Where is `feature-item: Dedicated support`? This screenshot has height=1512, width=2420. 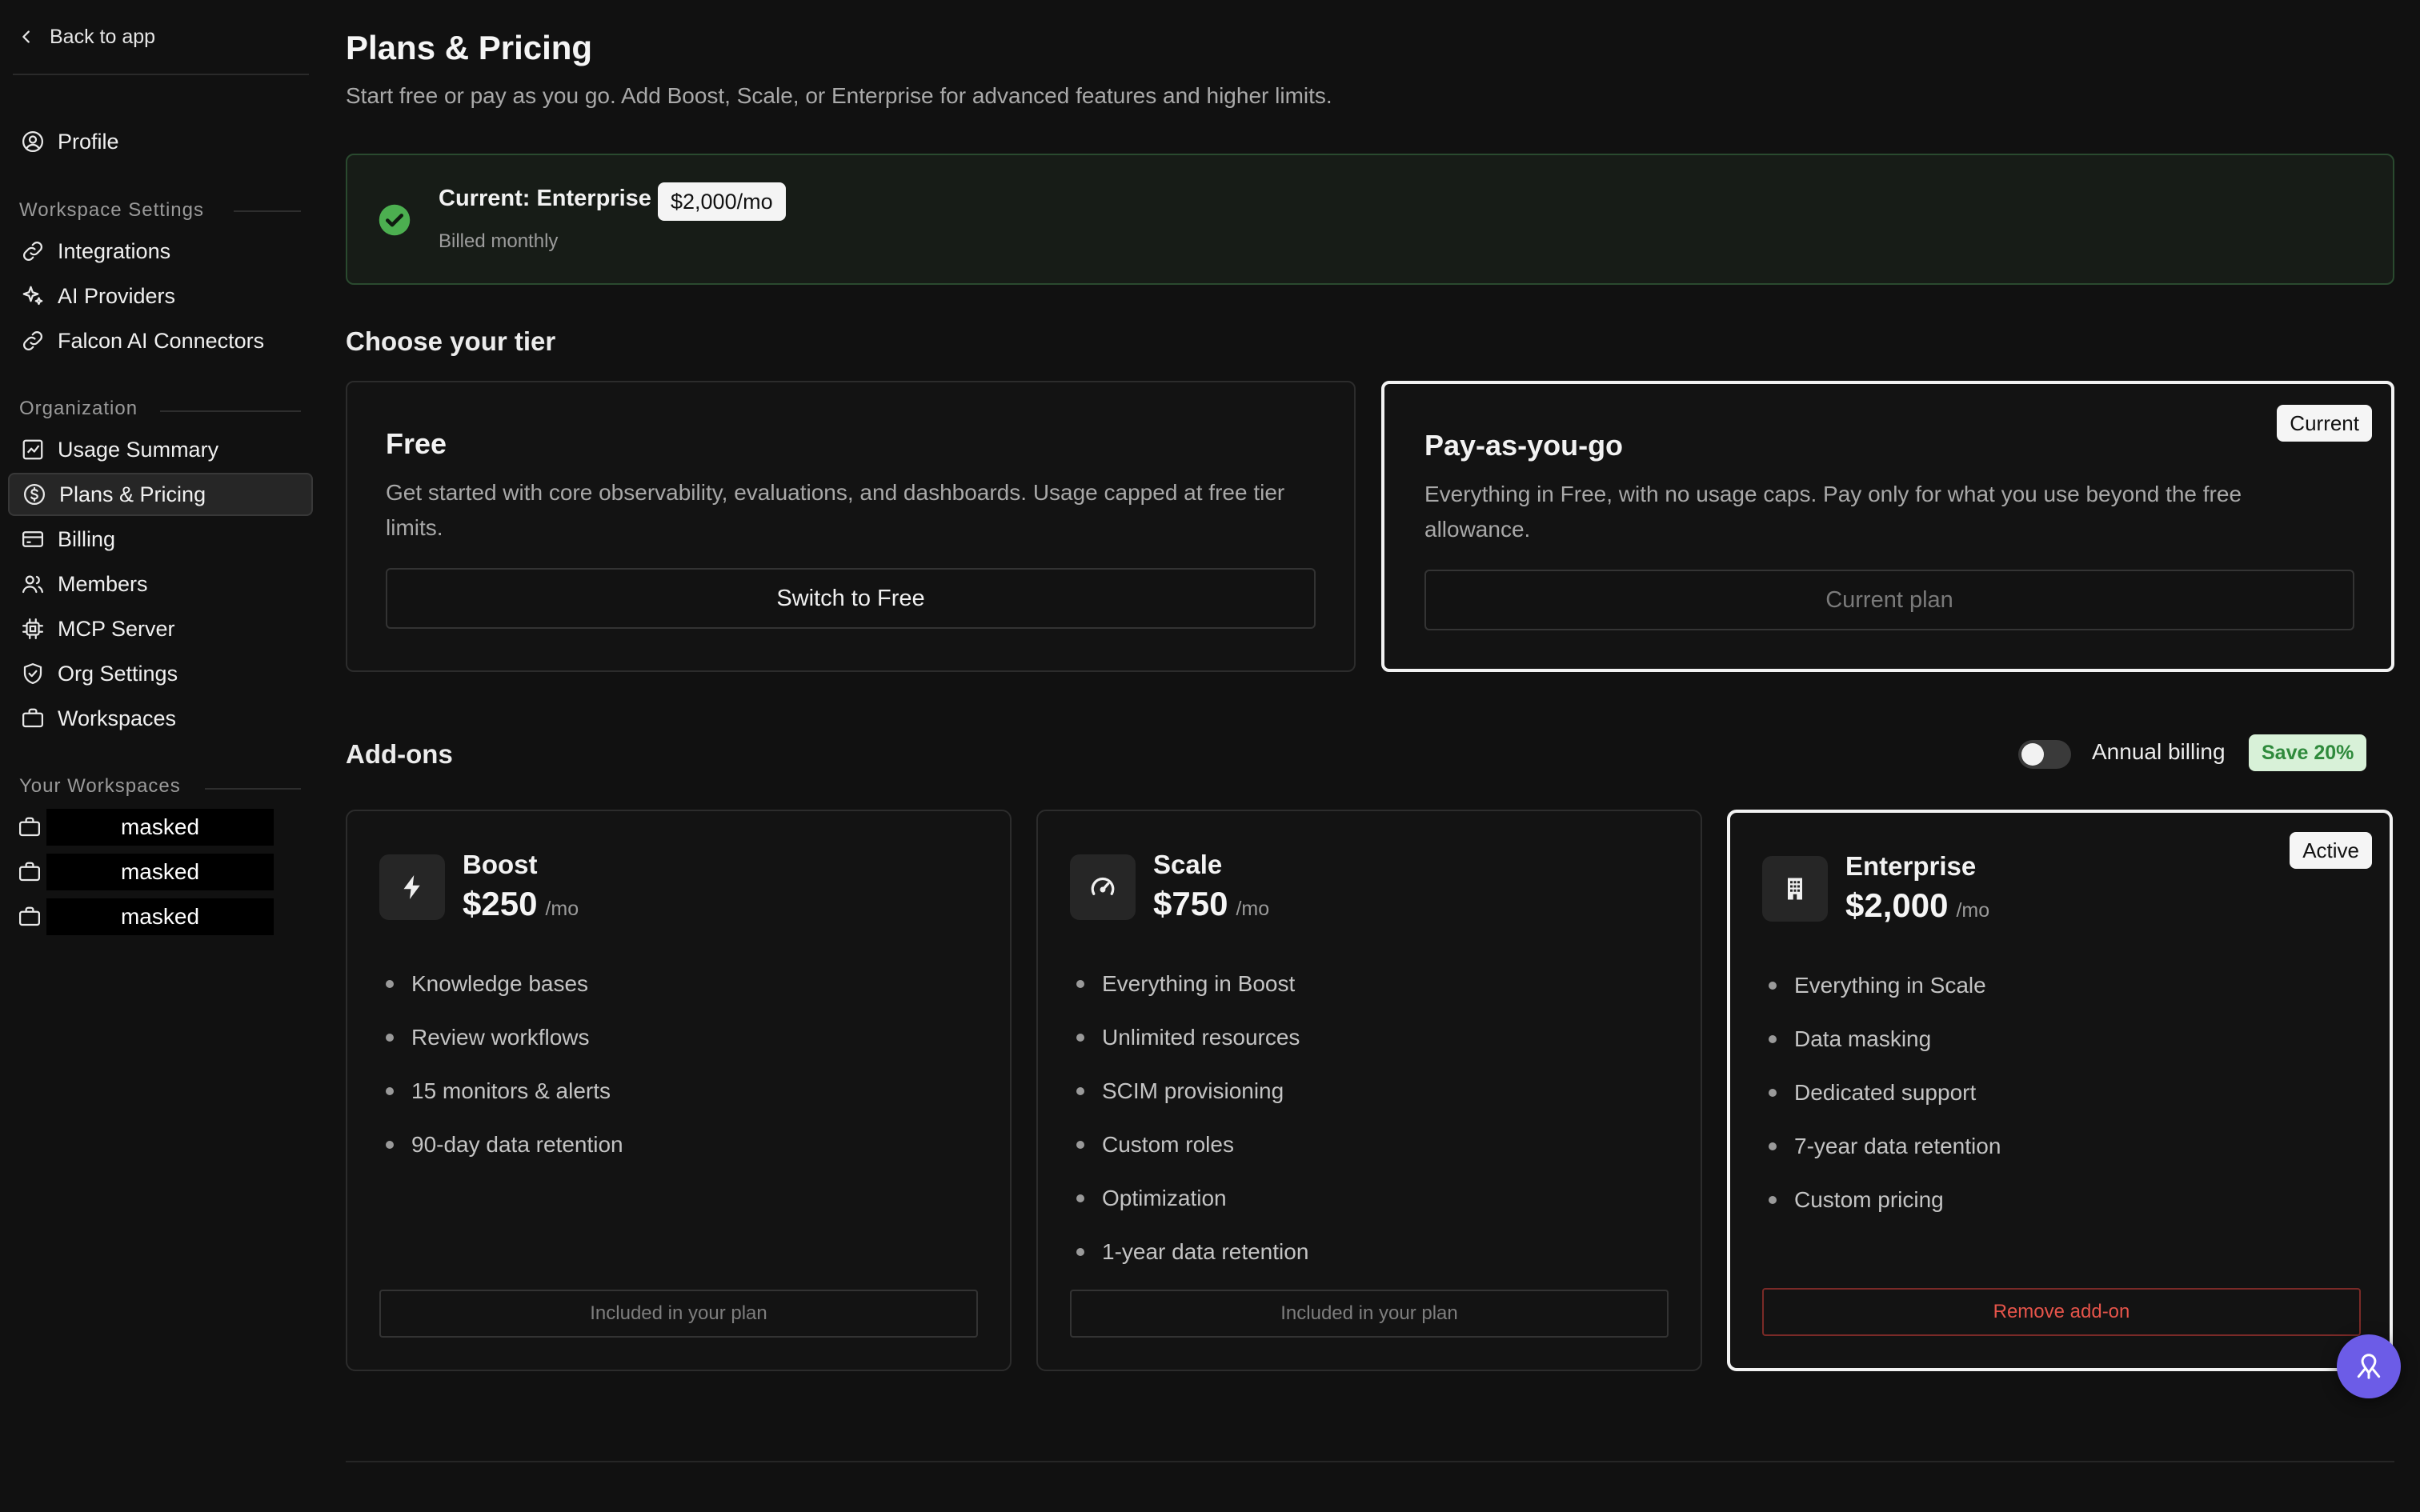
feature-item: Dedicated support is located at coordinates (1885, 1092).